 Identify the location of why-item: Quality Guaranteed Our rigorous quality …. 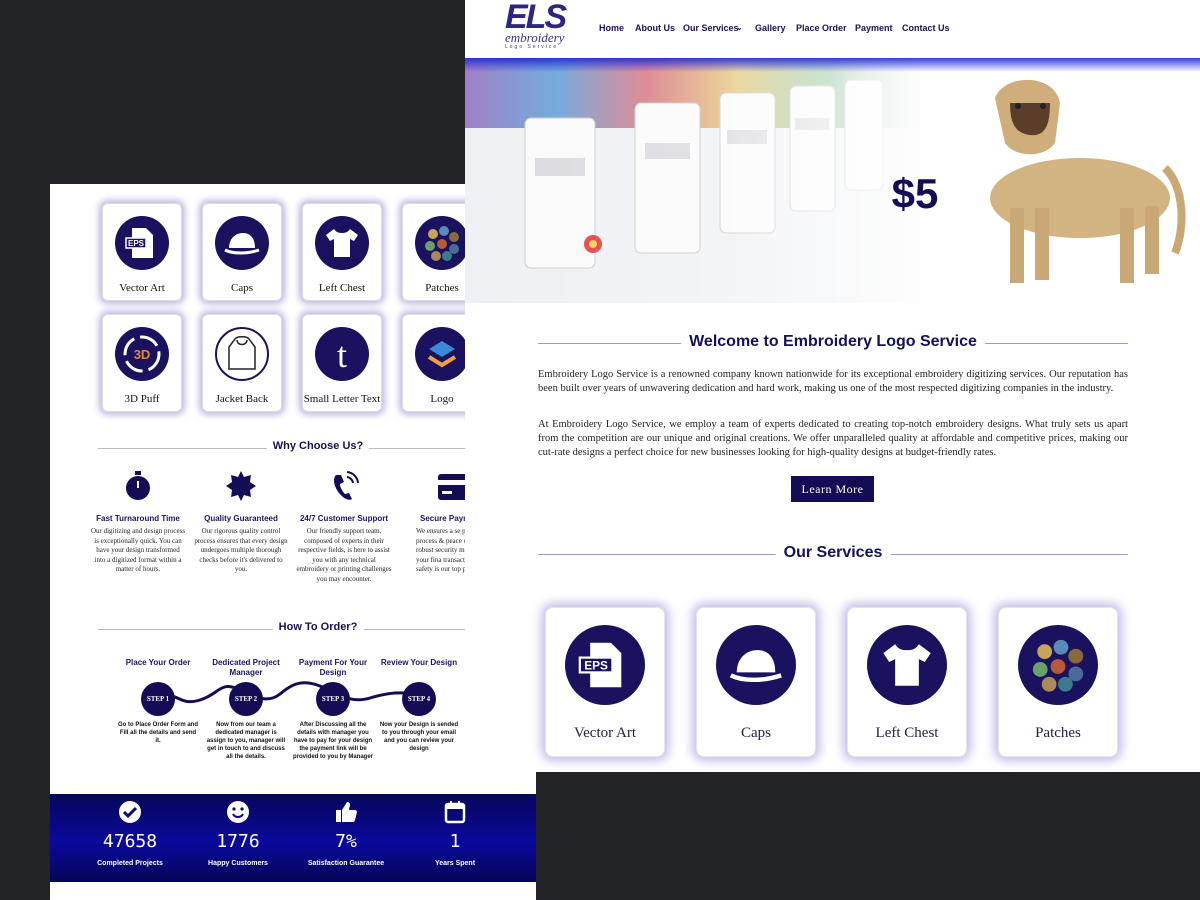
(241, 522).